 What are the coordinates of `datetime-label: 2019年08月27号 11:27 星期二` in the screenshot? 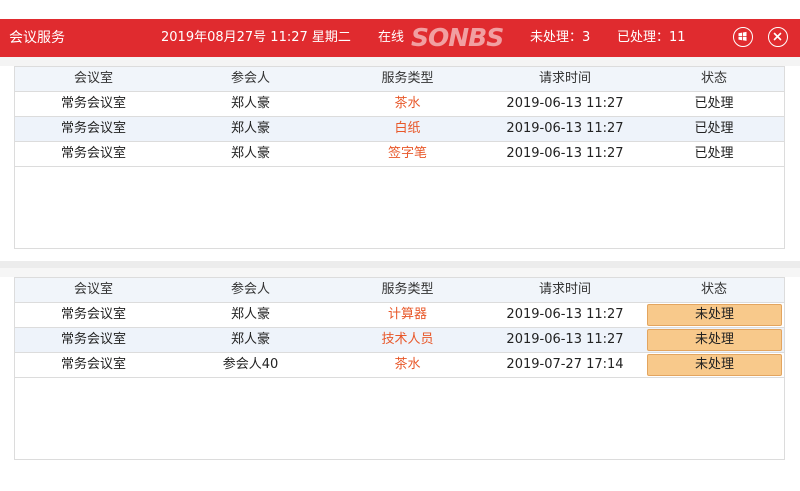 It's located at (256, 37).